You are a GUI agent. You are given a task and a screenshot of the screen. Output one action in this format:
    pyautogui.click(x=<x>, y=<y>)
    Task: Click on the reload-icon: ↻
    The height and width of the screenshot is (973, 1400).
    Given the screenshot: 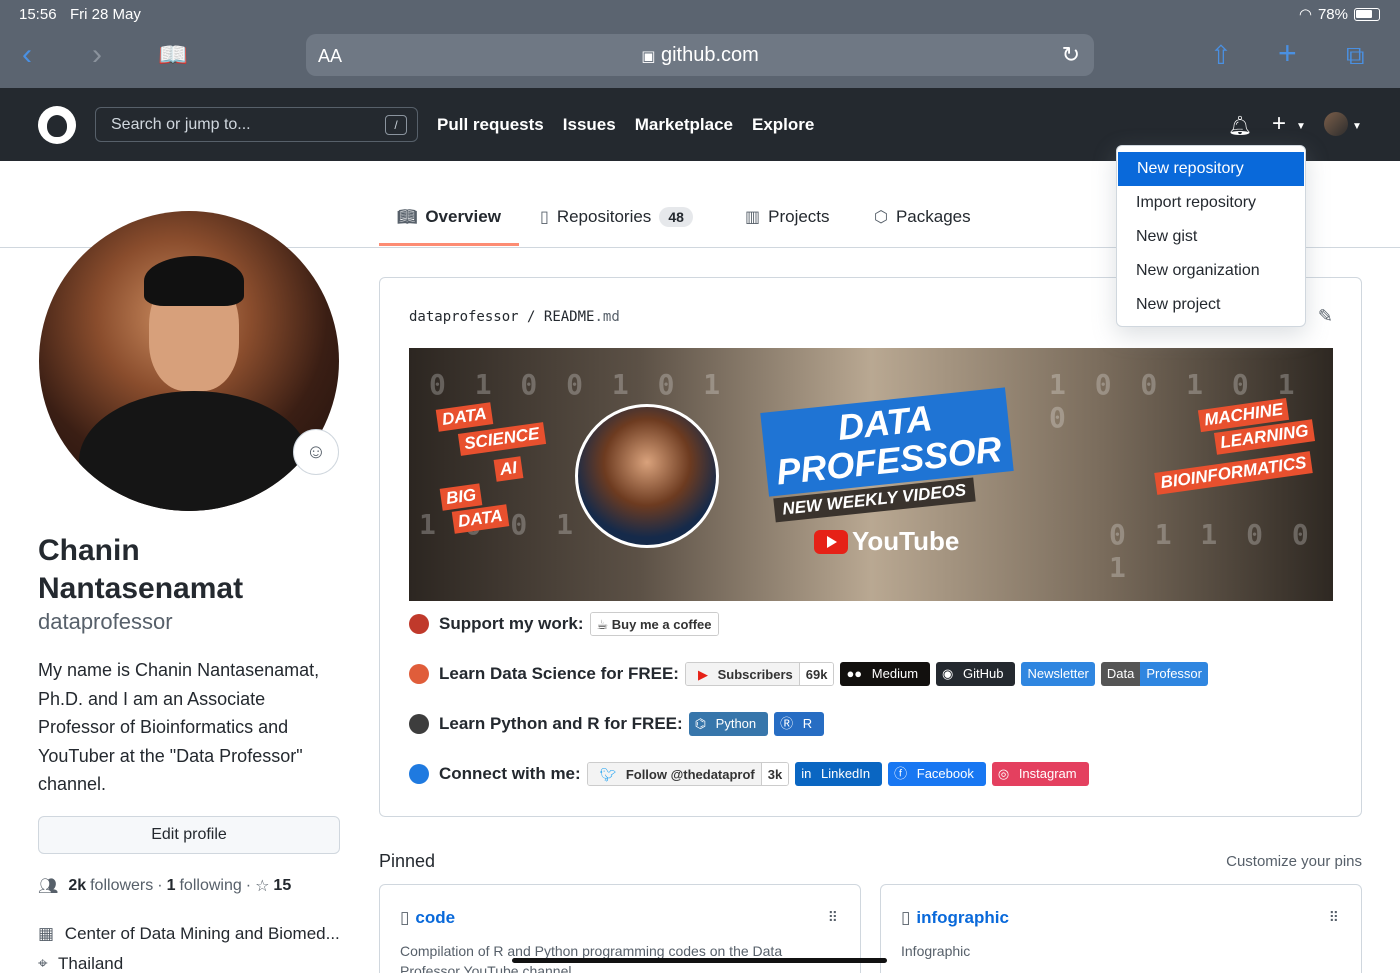 What is the action you would take?
    pyautogui.click(x=1071, y=55)
    